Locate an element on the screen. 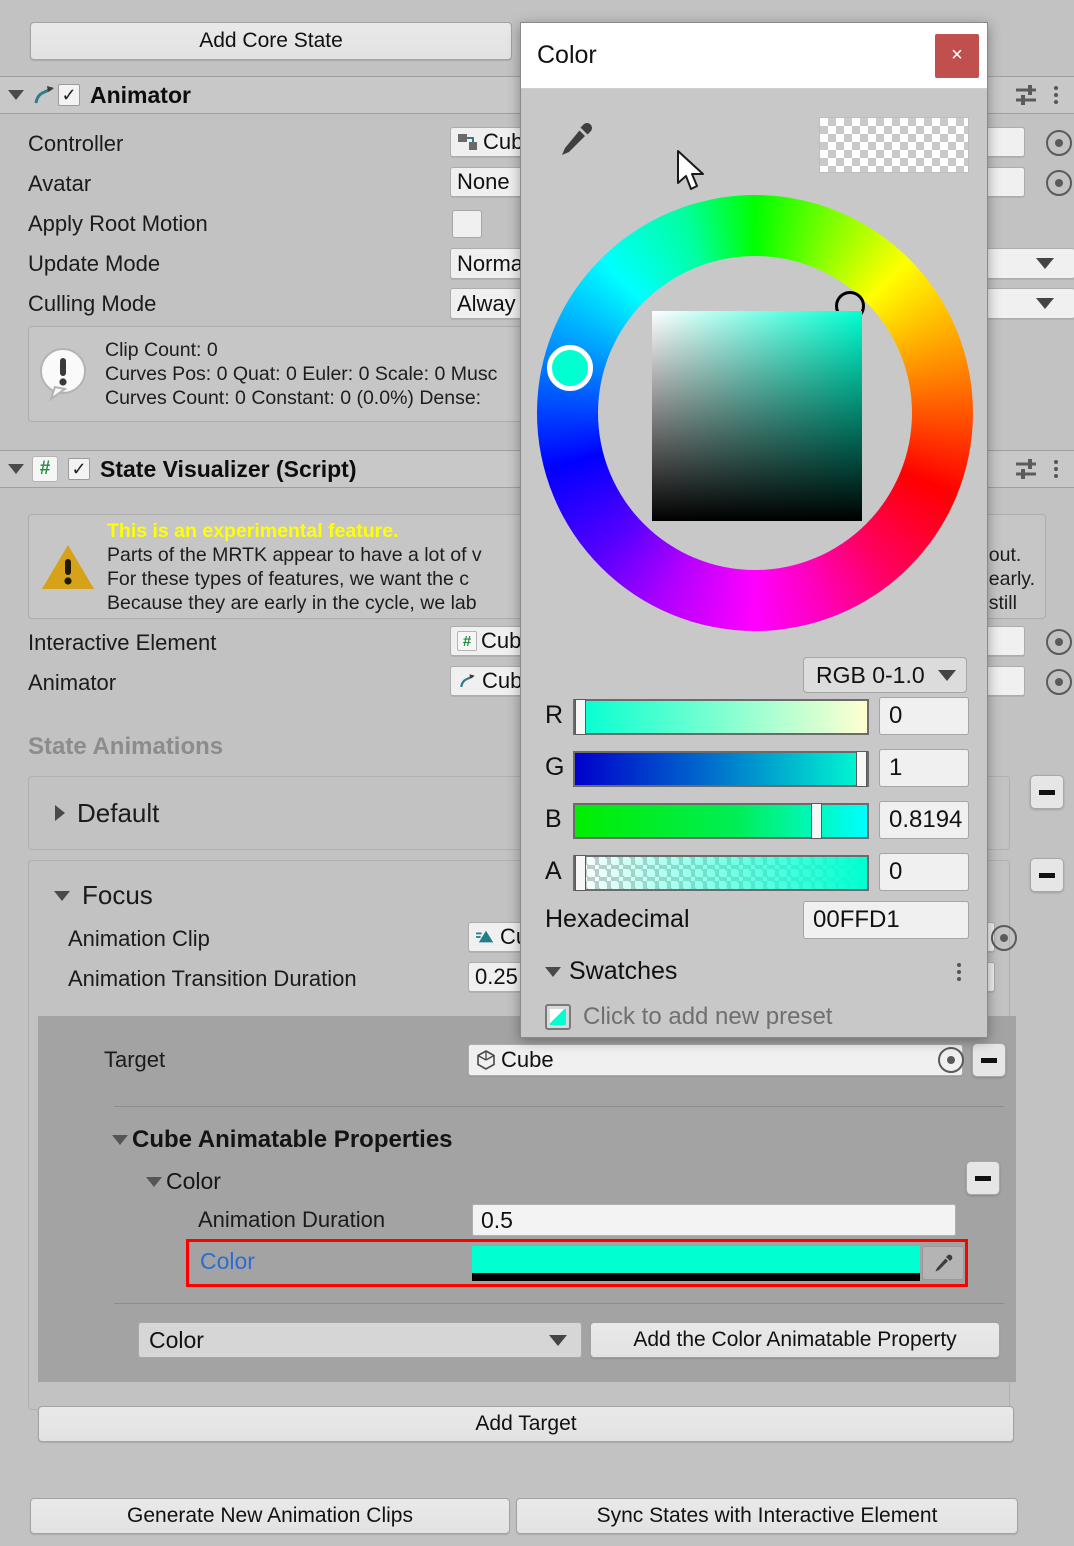  sync-states-with-interactive-element-button: Sync States with Interactive Element is located at coordinates (767, 1516).